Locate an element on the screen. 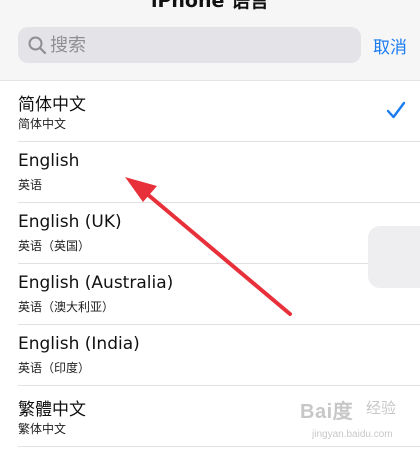 This screenshot has height=450, width=420. language-item-simplified-chinese: 简体中文 简体中文 is located at coordinates (210, 111).